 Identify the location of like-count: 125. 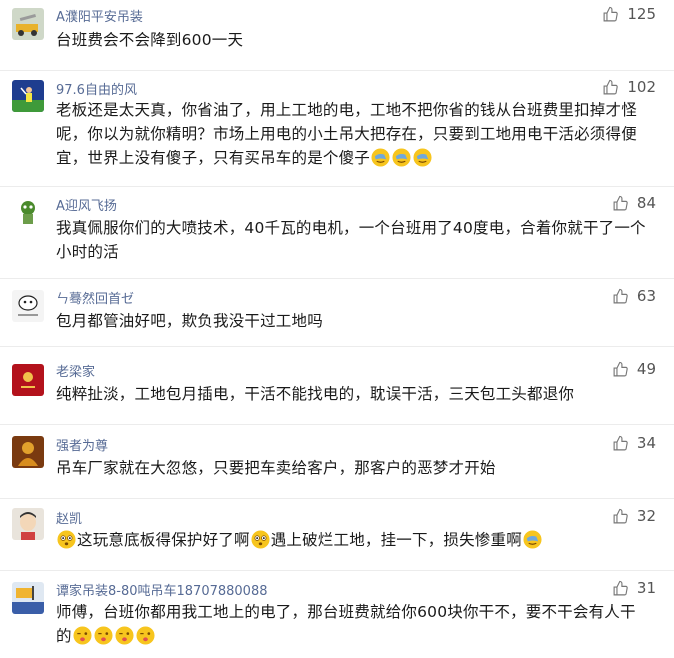
(641, 14).